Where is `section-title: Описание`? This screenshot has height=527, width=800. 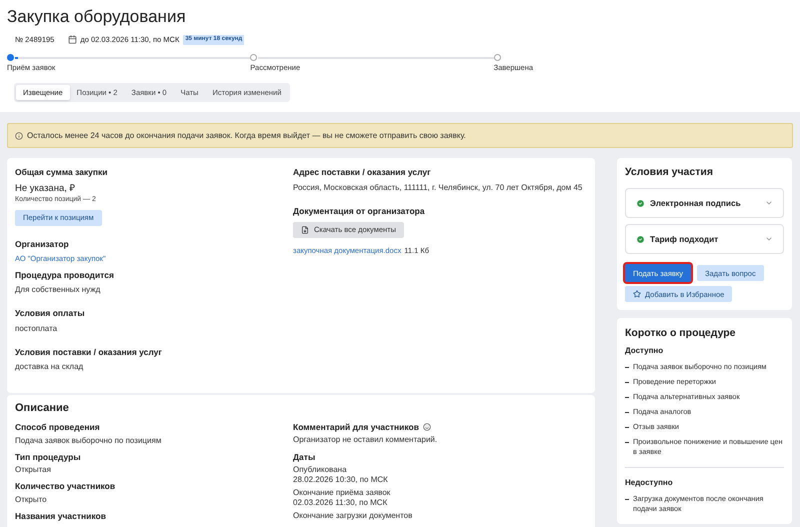 section-title: Описание is located at coordinates (42, 409).